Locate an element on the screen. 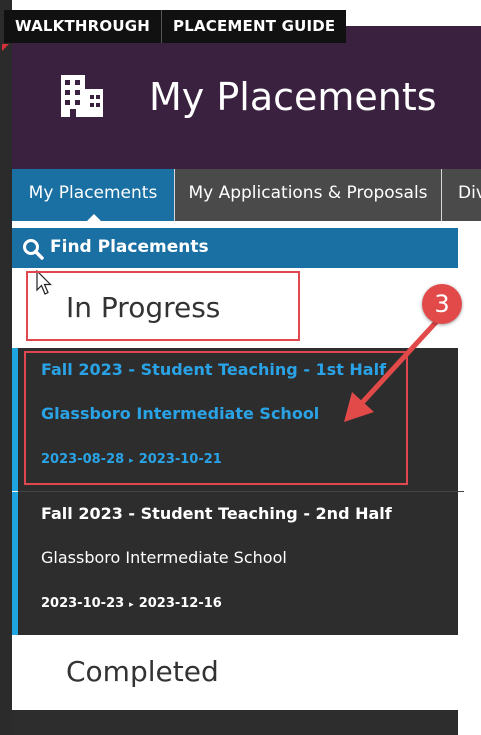  placement-end-date: 2023-12-16 is located at coordinates (180, 603).